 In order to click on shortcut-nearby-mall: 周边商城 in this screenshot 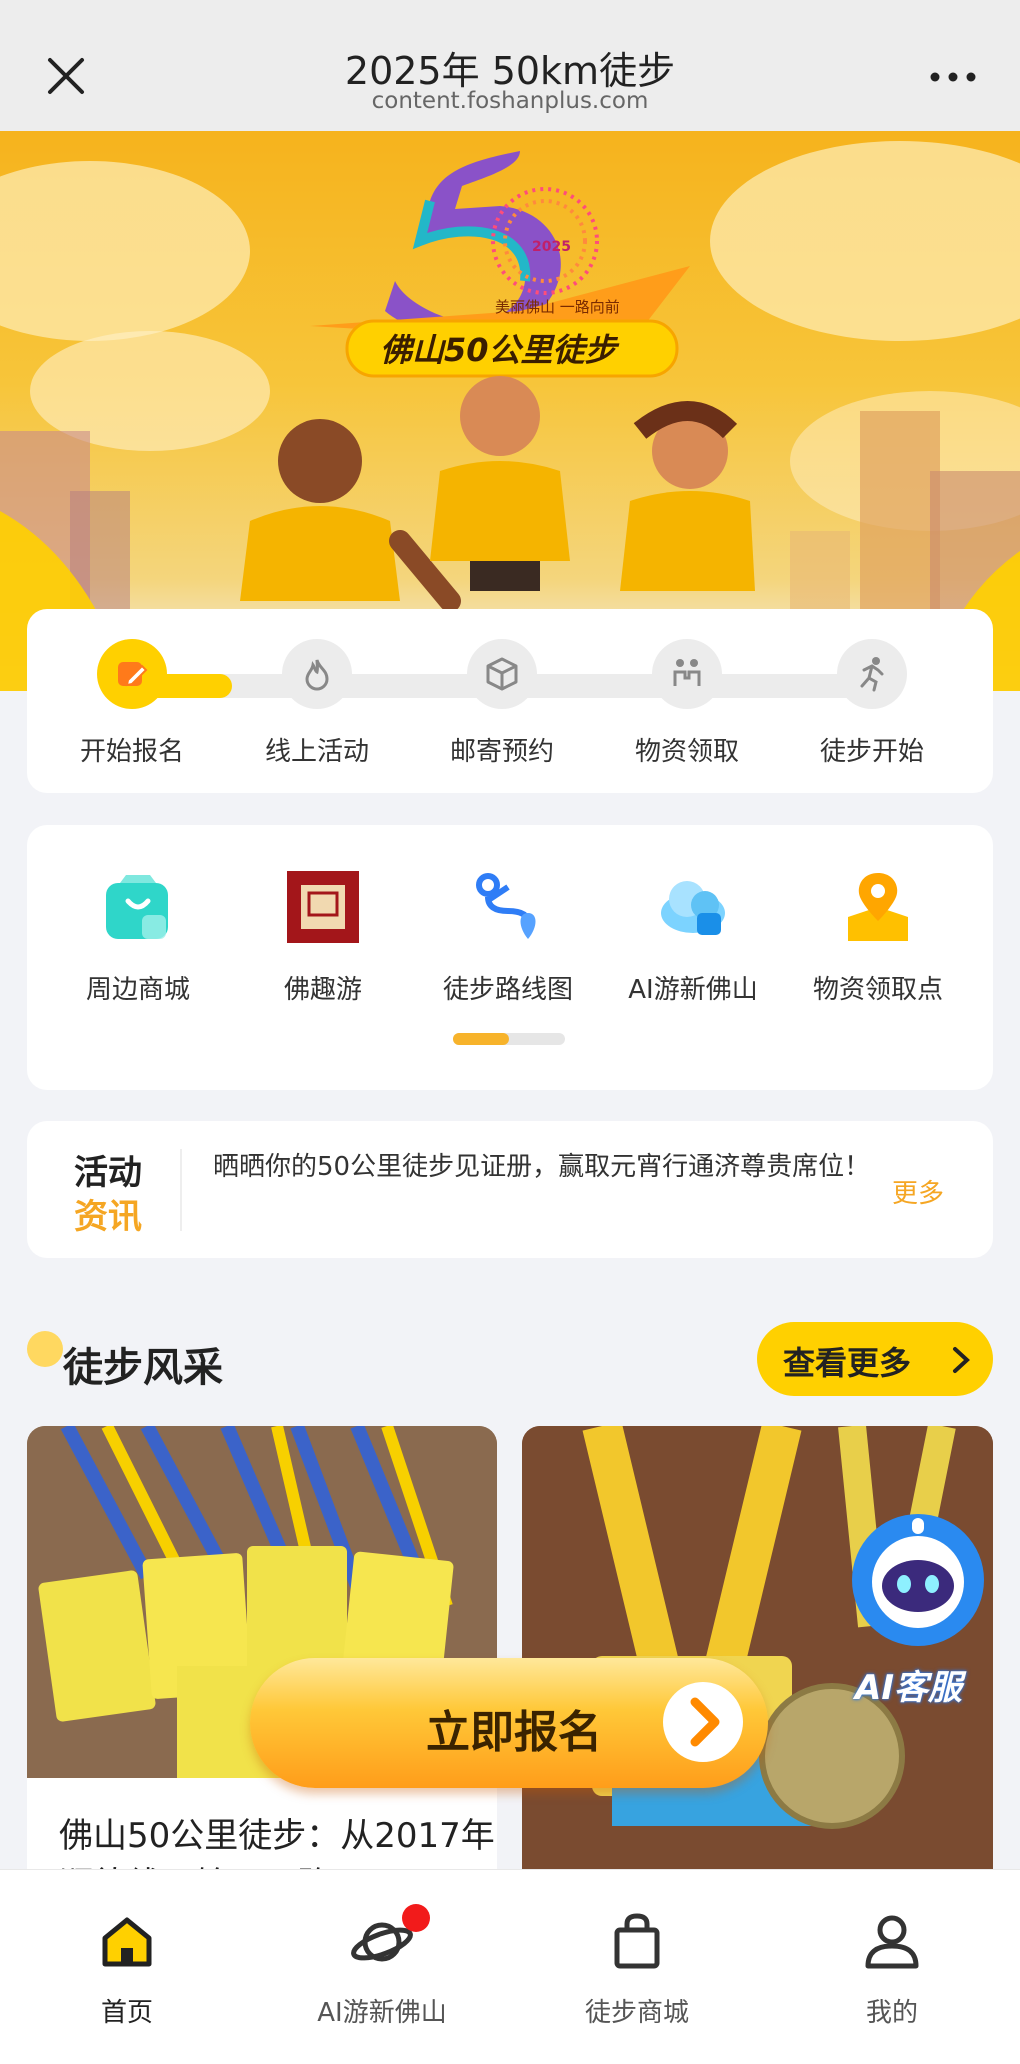, I will do `click(138, 936)`.